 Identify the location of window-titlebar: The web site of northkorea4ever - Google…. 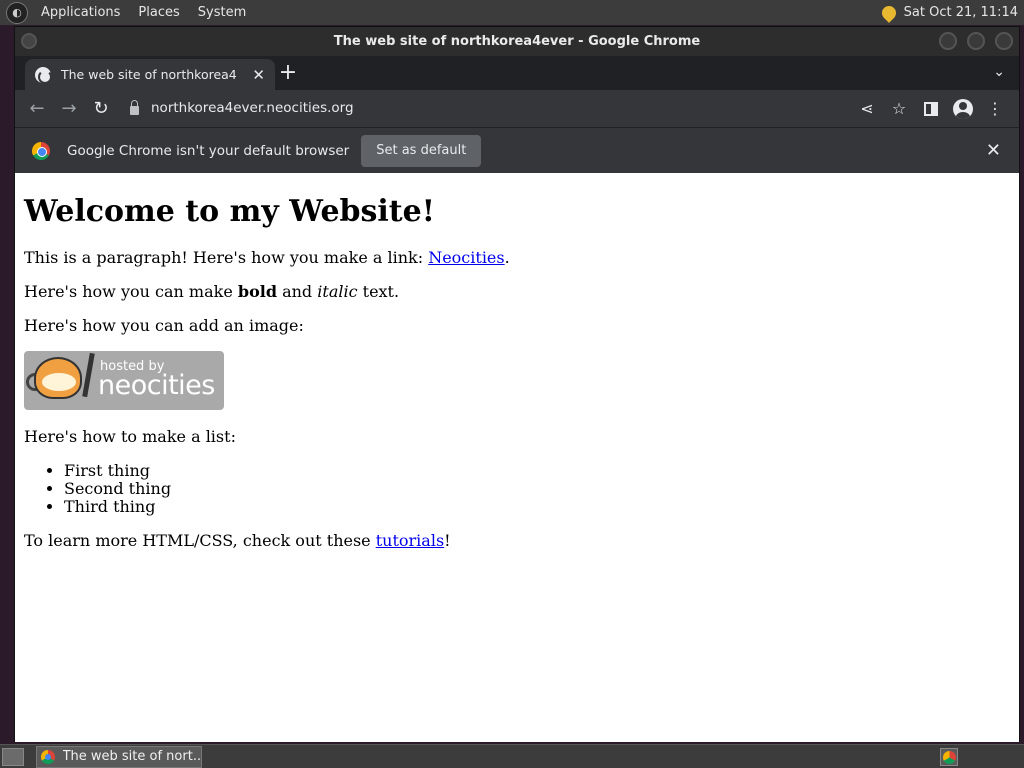
(517, 41).